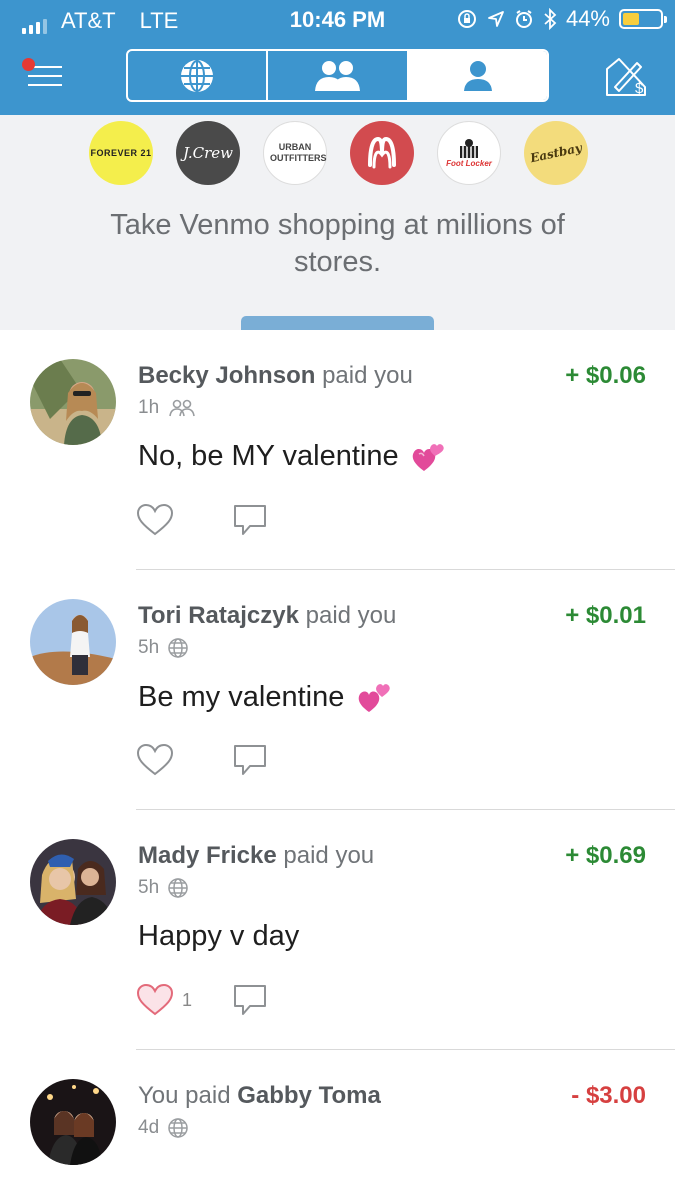 The width and height of the screenshot is (675, 1200). Describe the element at coordinates (241, 696) in the screenshot. I see `note-text: Be my valentine` at that location.